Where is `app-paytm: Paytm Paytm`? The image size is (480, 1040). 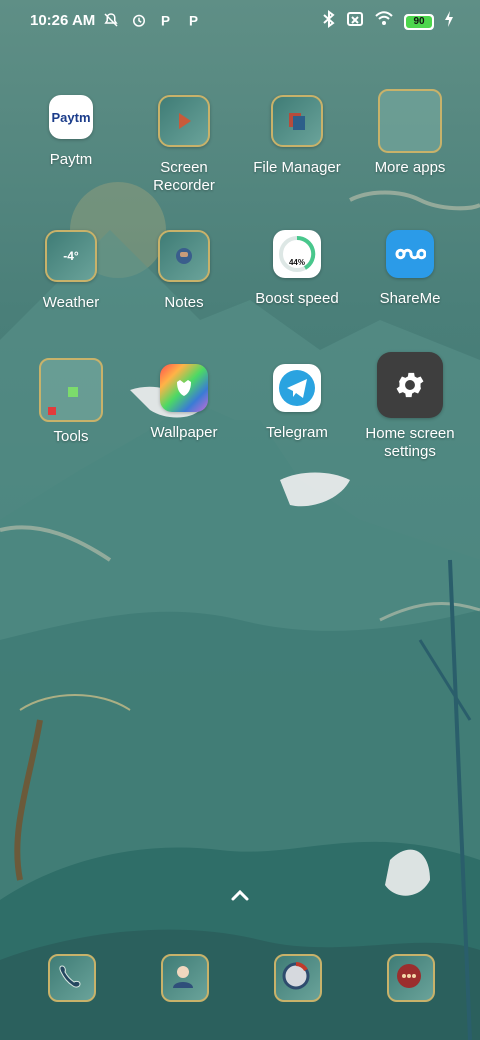 app-paytm: Paytm Paytm is located at coordinates (71, 132).